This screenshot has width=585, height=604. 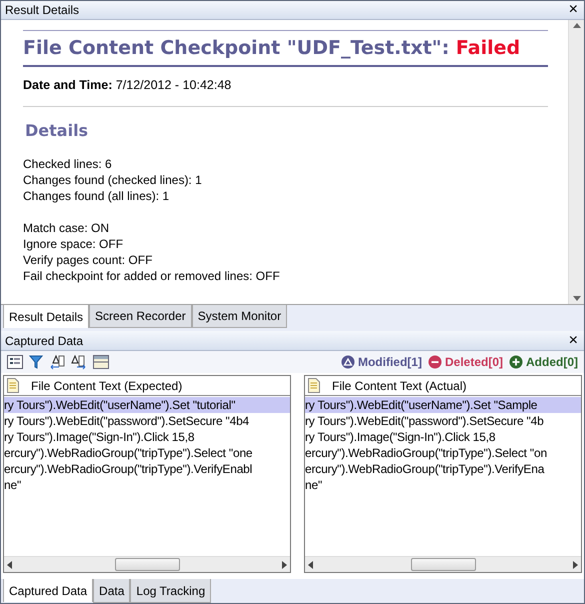 I want to click on panel-title: Captured Data, so click(x=44, y=341).